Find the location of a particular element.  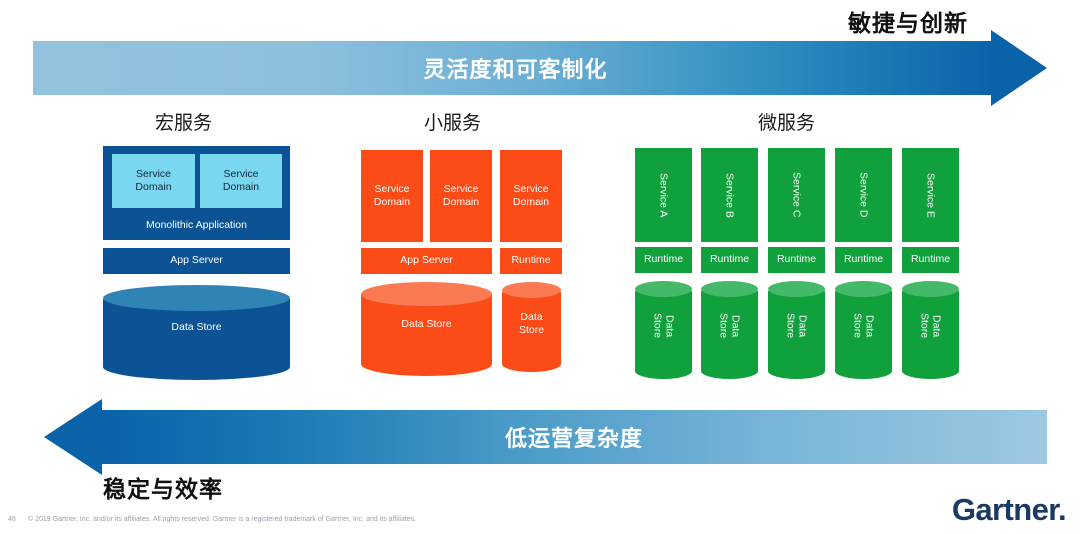

service-label: Service C is located at coordinates (796, 195).